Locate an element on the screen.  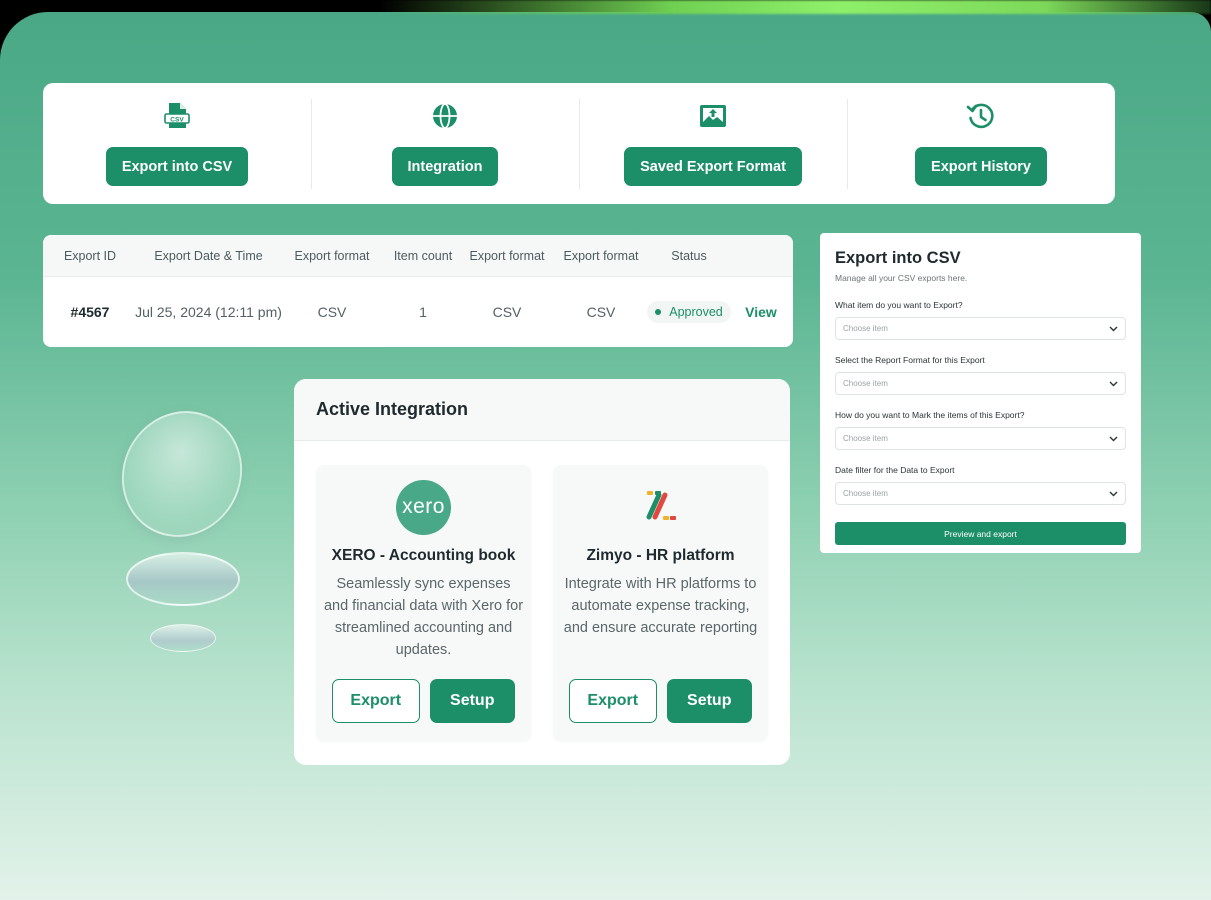
form-subtitle: Manage all your CSV exports here. is located at coordinates (901, 278).